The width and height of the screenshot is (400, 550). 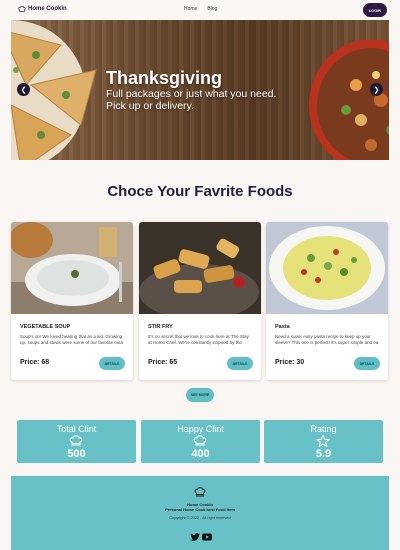 I want to click on stat-value: 400, so click(x=200, y=454).